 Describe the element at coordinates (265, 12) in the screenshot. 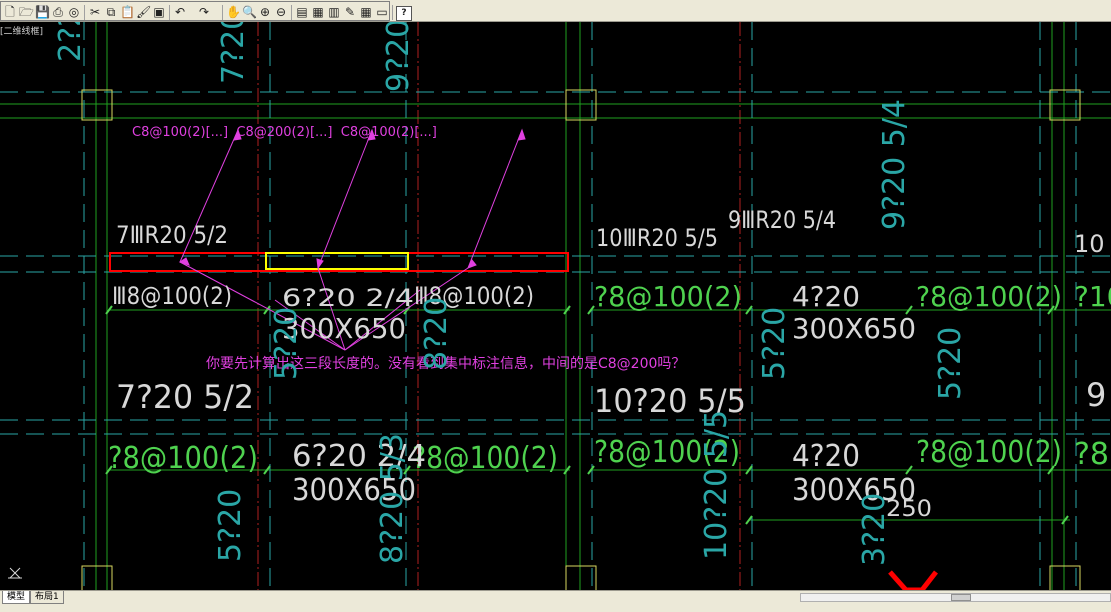

I see `zoom-window-icon: ⊕` at that location.